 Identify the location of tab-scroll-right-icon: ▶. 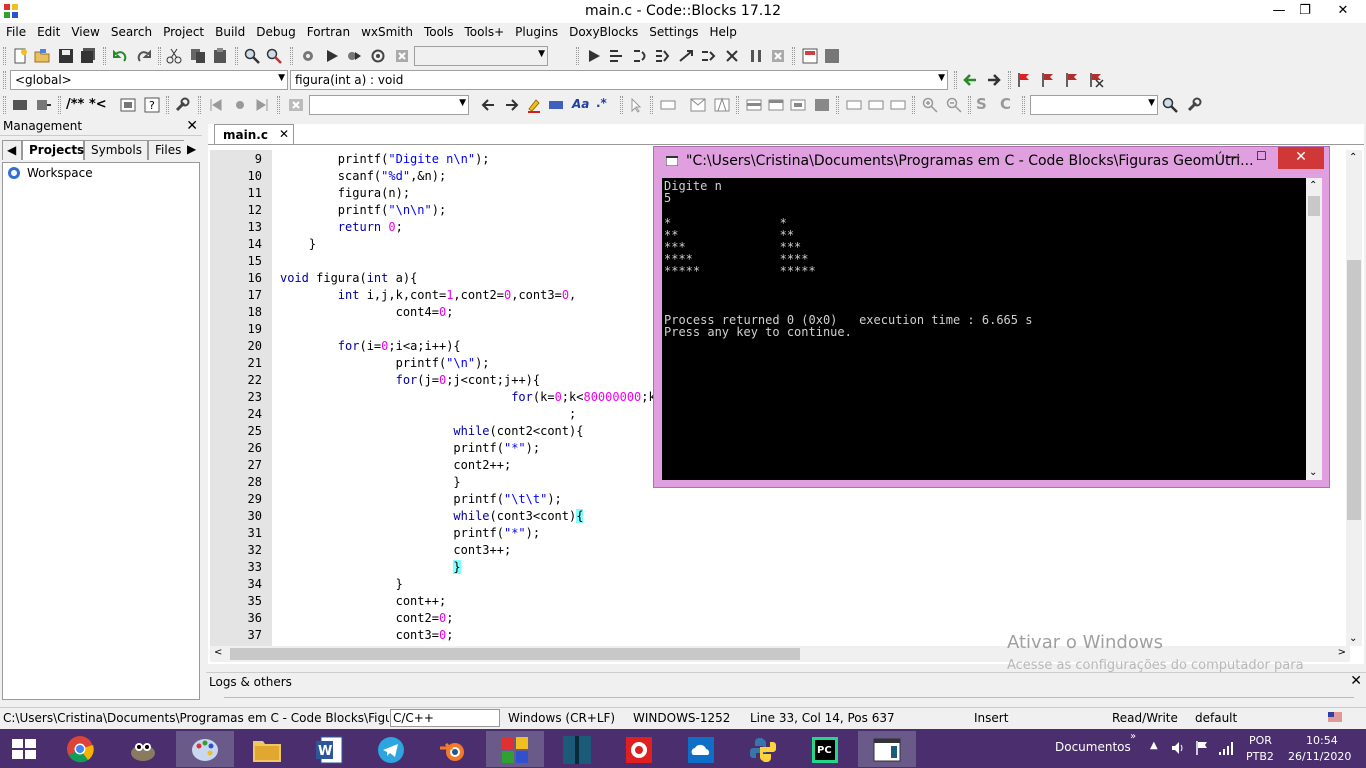
(192, 150).